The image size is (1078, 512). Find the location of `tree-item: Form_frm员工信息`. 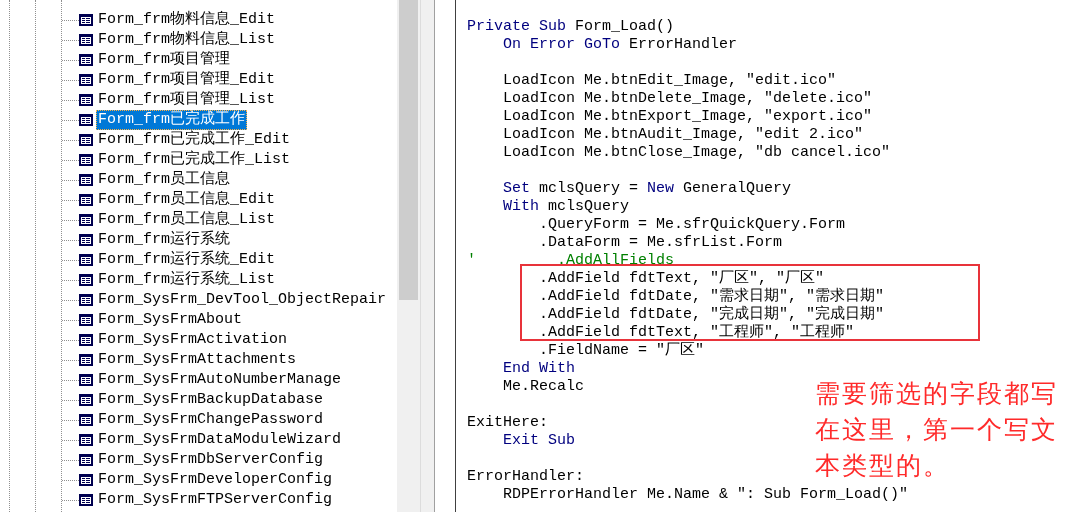

tree-item: Form_frm员工信息 is located at coordinates (164, 180).